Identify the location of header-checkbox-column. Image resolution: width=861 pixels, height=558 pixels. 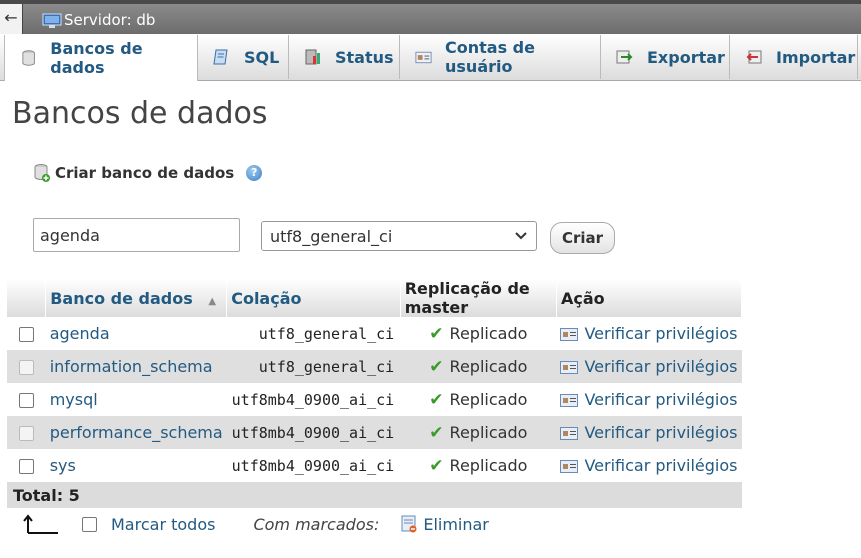
(27, 298).